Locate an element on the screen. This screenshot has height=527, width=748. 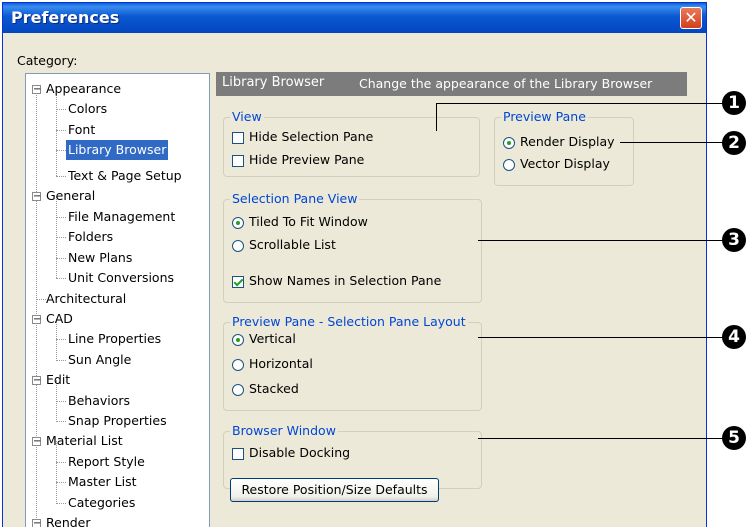
vector-display-radio: Vector Display is located at coordinates (556, 164).